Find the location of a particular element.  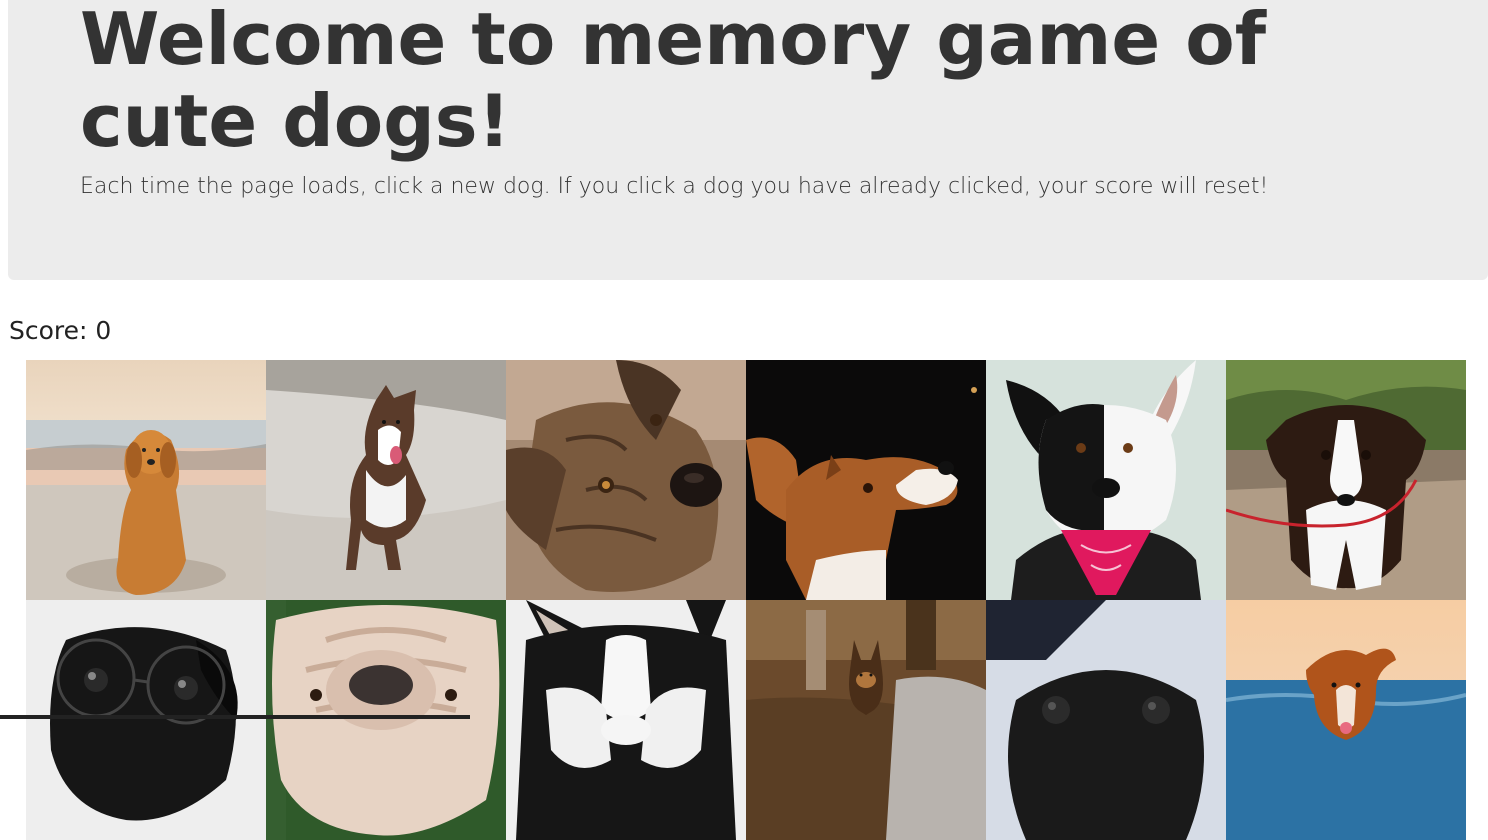

dog-image-australian-shepherd is located at coordinates (386, 480).